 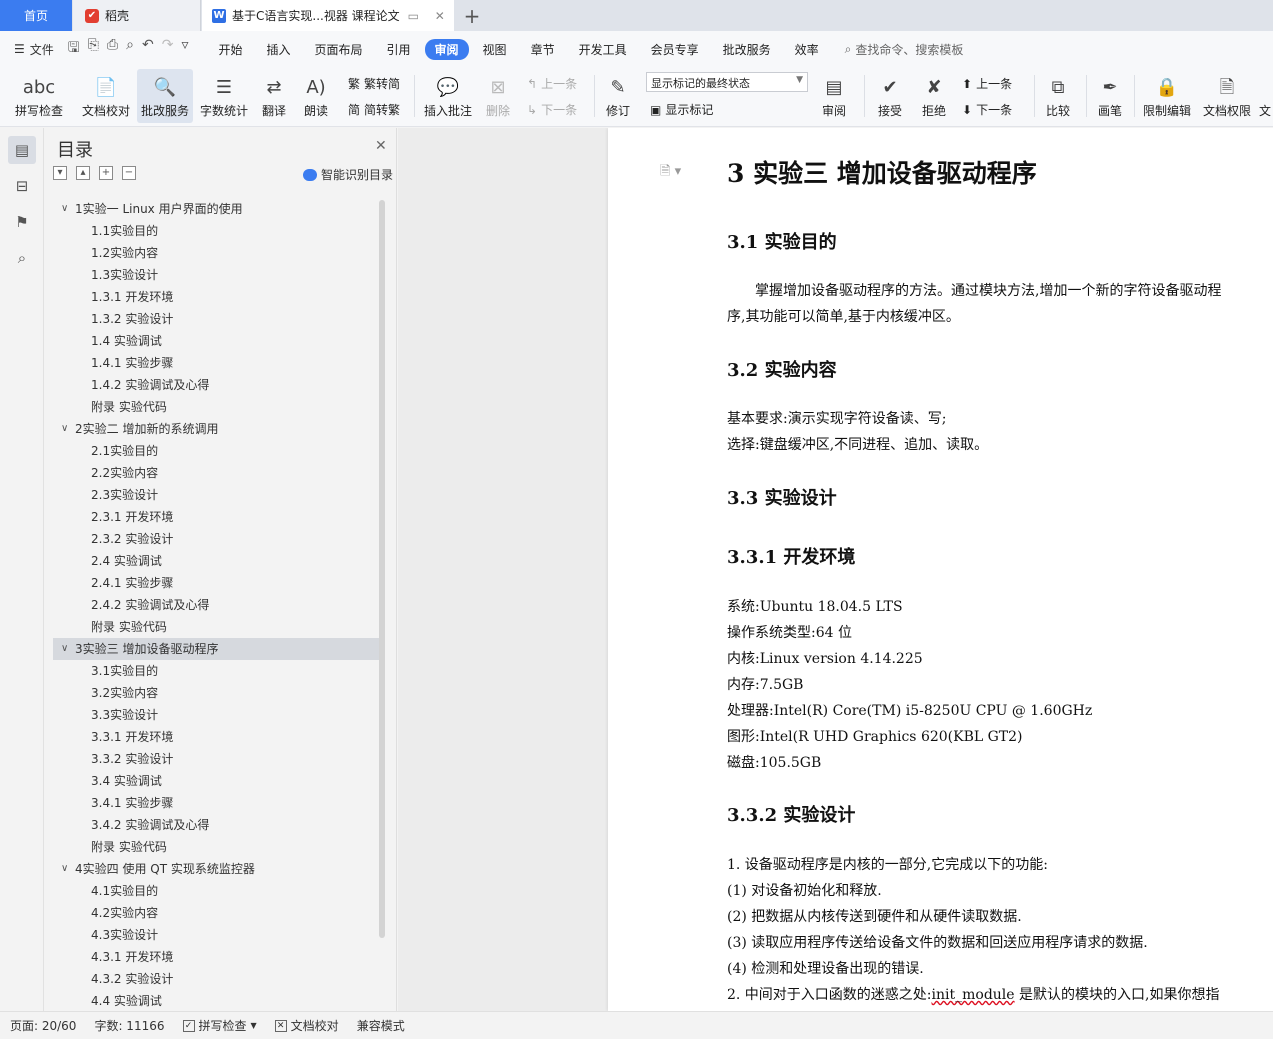 What do you see at coordinates (217, 319) in the screenshot?
I see `toc-section-item: 1.3.2 实验设计` at bounding box center [217, 319].